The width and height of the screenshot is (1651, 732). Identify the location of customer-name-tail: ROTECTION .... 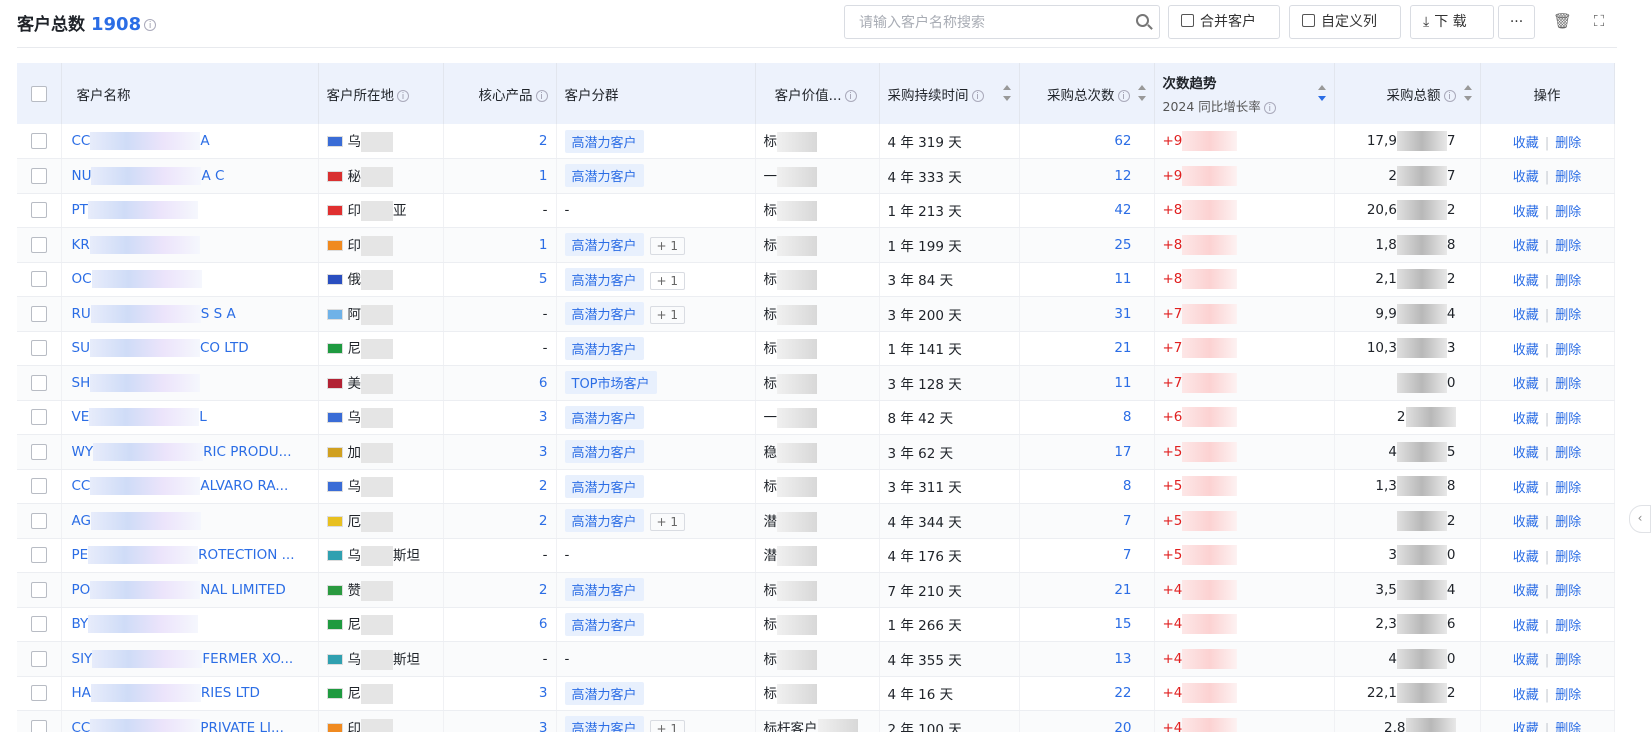
(246, 555).